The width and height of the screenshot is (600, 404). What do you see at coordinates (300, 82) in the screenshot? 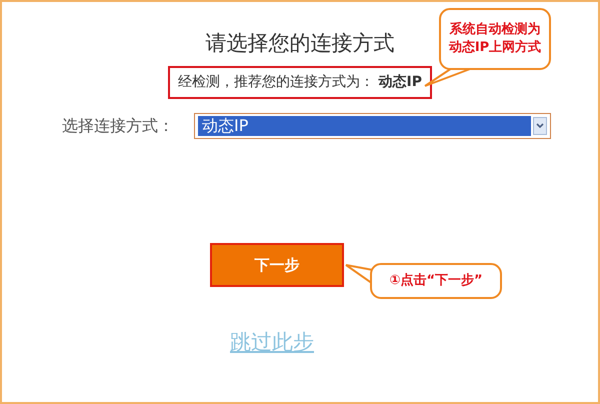
I see `detection-text: 经检测，推荐您的连接方式为： 动态IP` at bounding box center [300, 82].